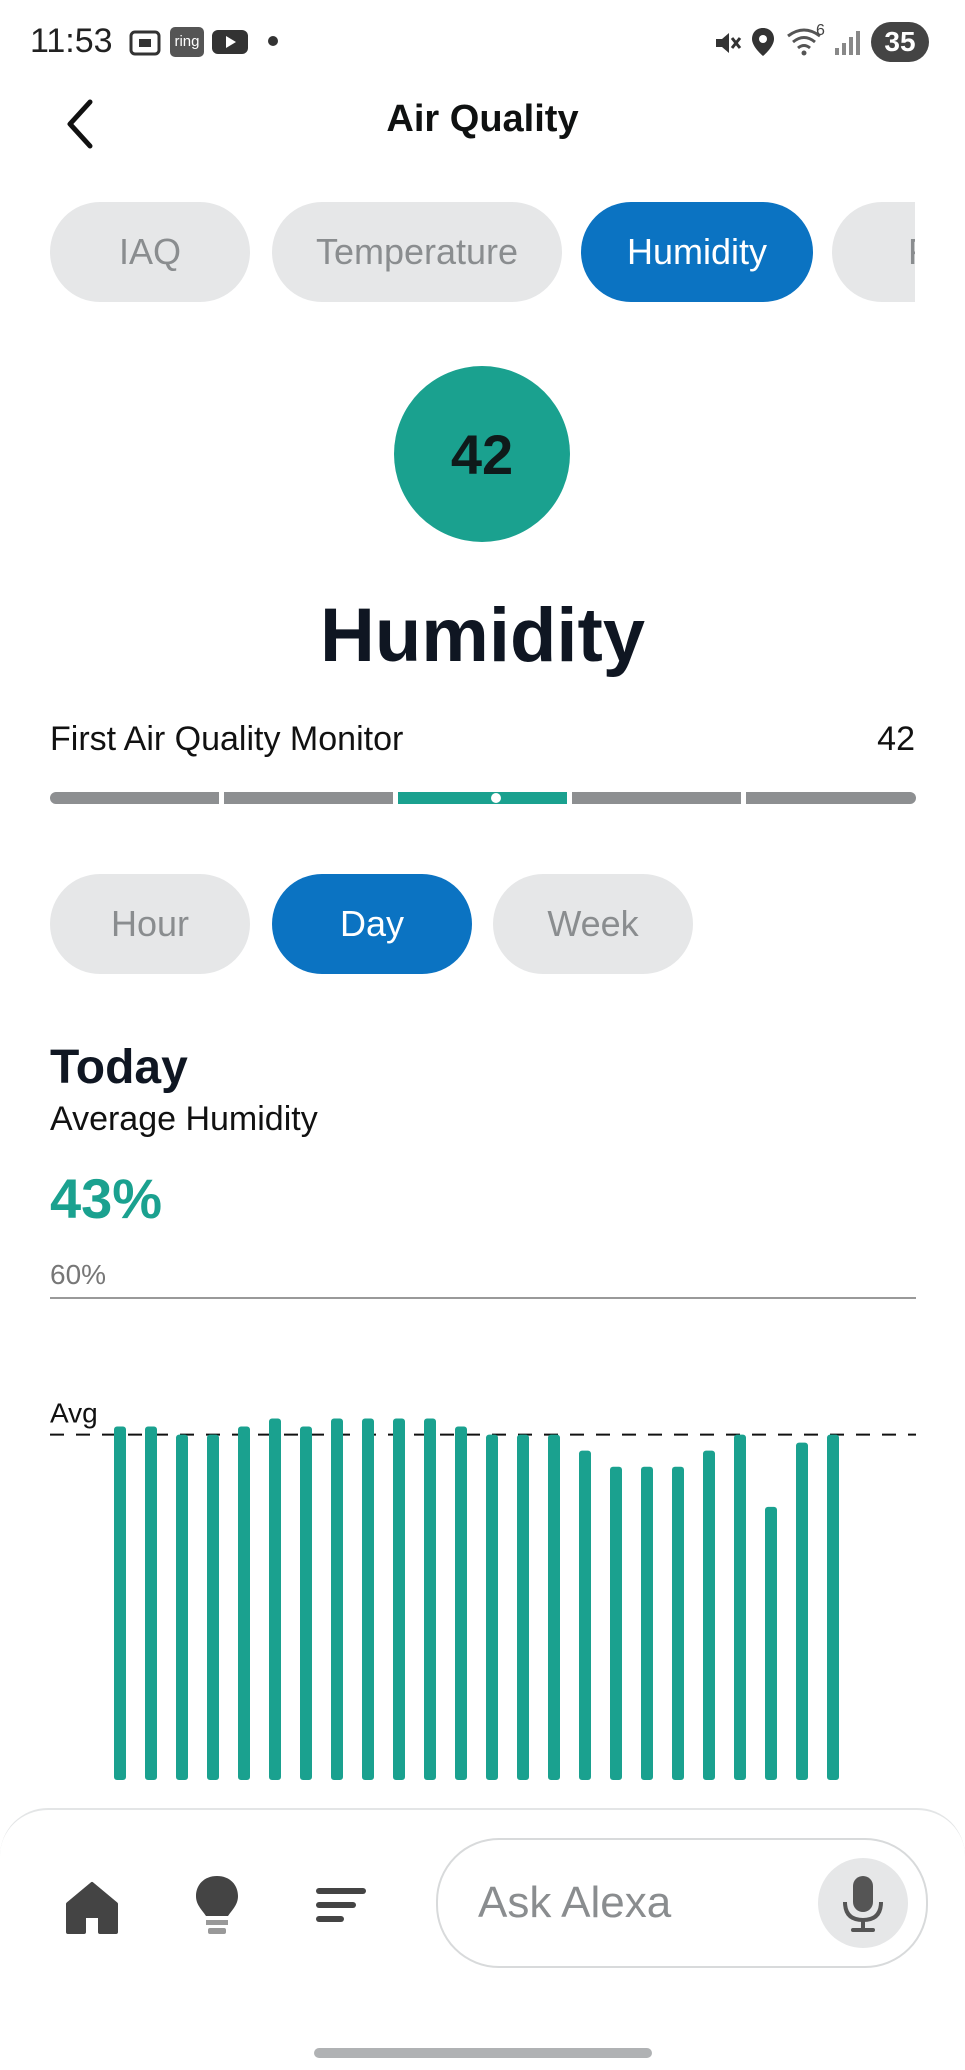 This screenshot has width=965, height=2070. I want to click on ring-icon-label: ring, so click(187, 41).